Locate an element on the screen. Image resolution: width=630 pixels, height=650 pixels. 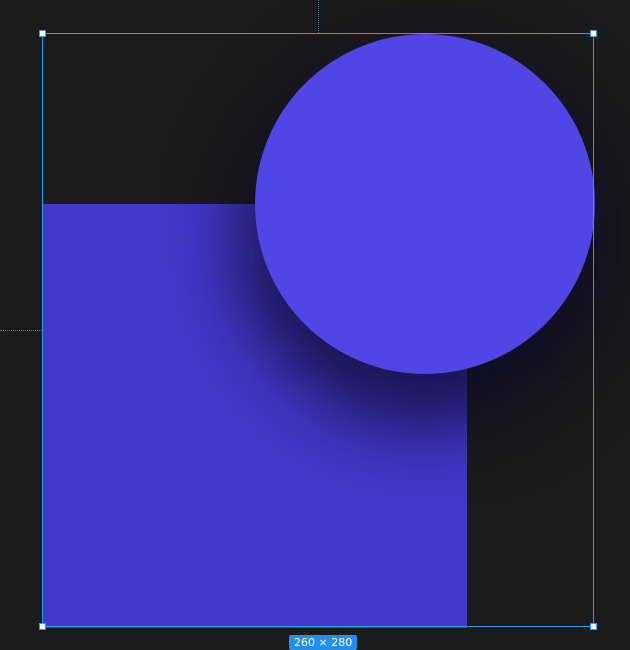
resize-handle-top-left is located at coordinates (42, 33).